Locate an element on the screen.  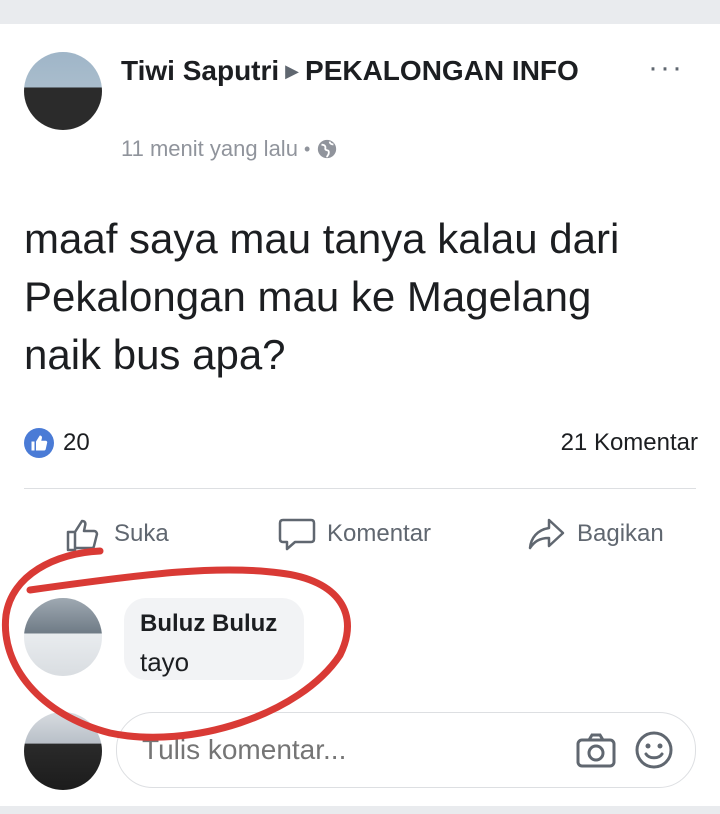
like-button: Suka is located at coordinates (116, 534).